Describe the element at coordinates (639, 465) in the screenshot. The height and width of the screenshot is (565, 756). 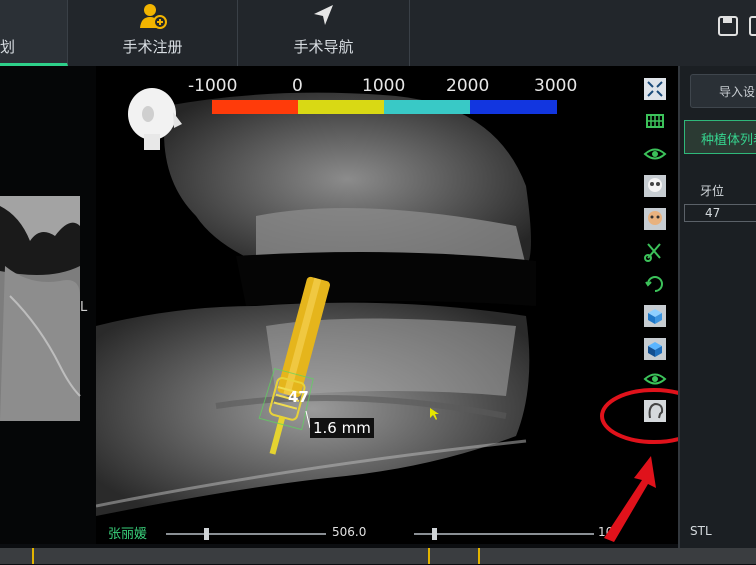
I see `highlight-annotation` at that location.